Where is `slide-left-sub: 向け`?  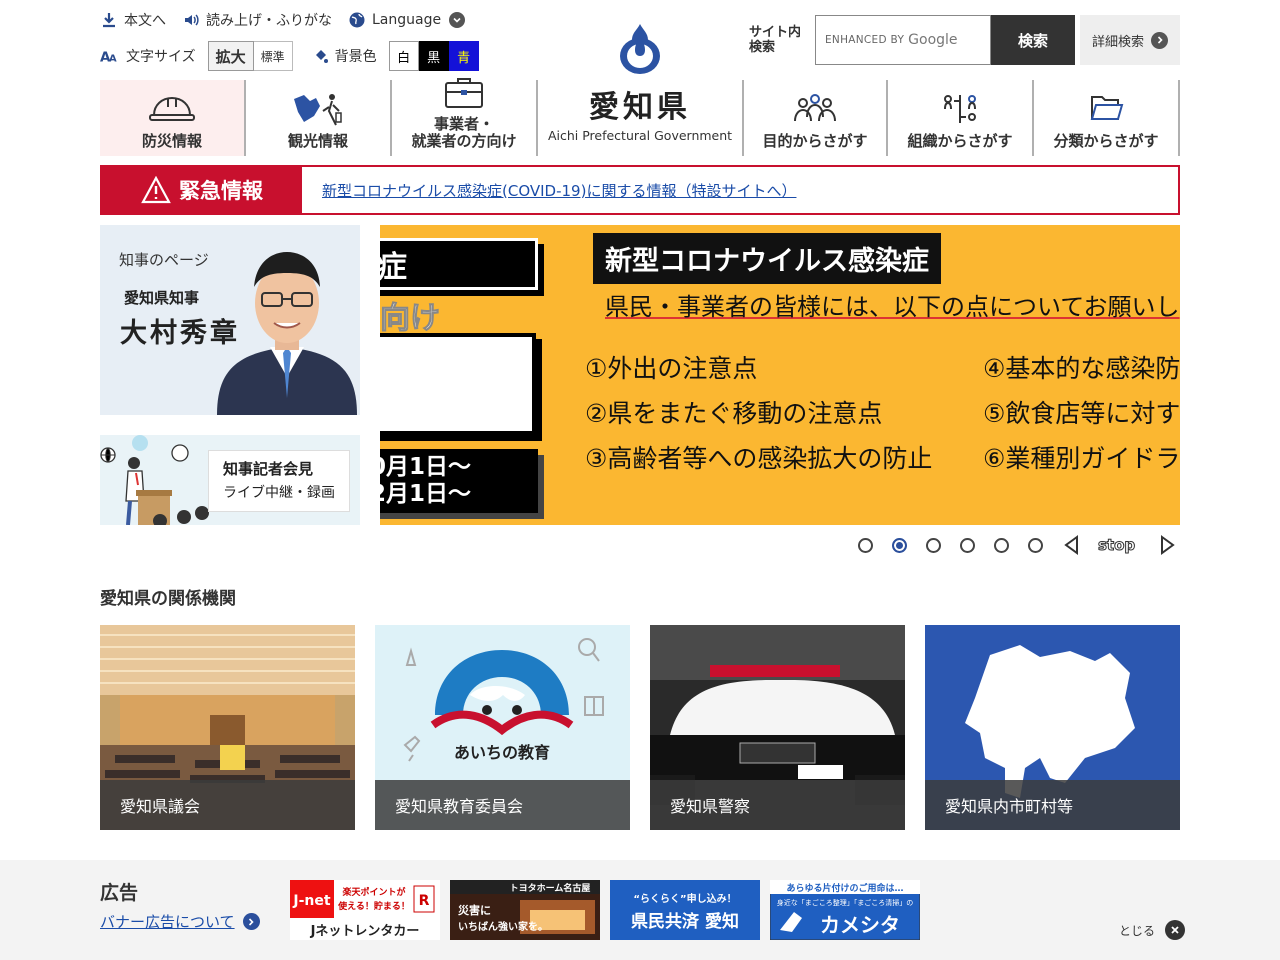 slide-left-sub: 向け is located at coordinates (410, 319).